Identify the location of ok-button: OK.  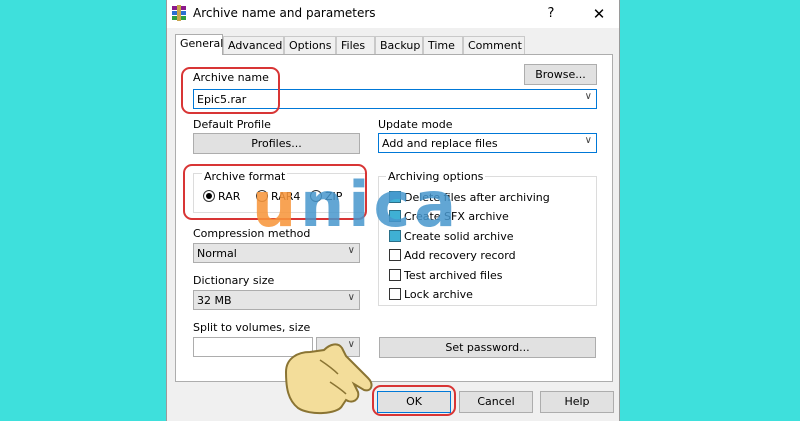
(414, 402).